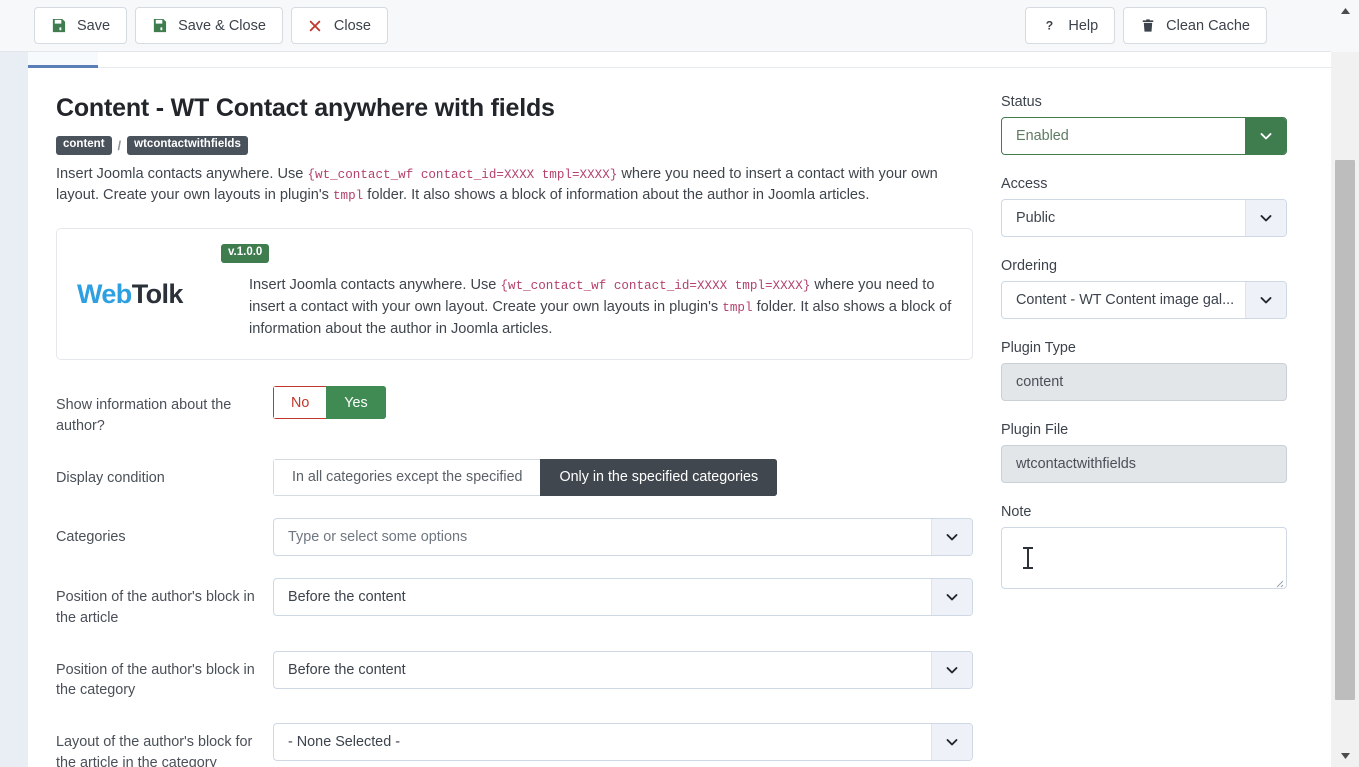 This screenshot has height=767, width=1359. I want to click on categories-placeholder: Type or select some options, so click(378, 536).